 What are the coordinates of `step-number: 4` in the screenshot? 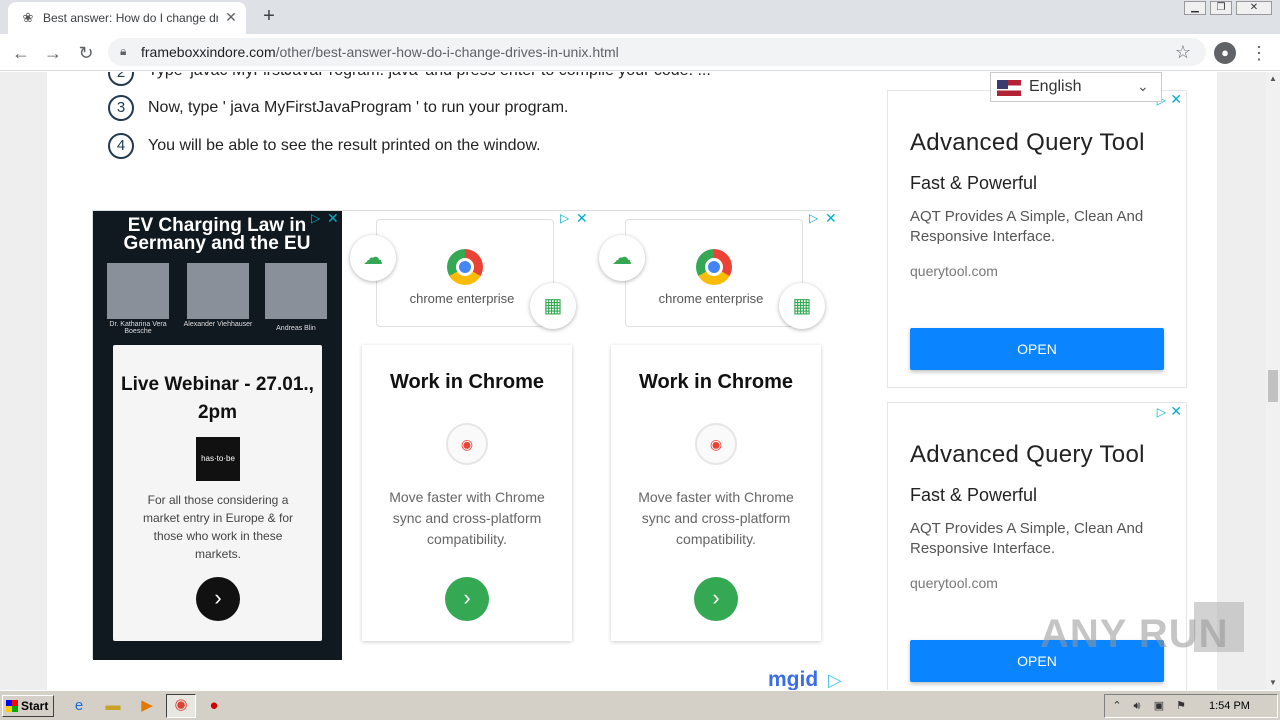 It's located at (121, 146).